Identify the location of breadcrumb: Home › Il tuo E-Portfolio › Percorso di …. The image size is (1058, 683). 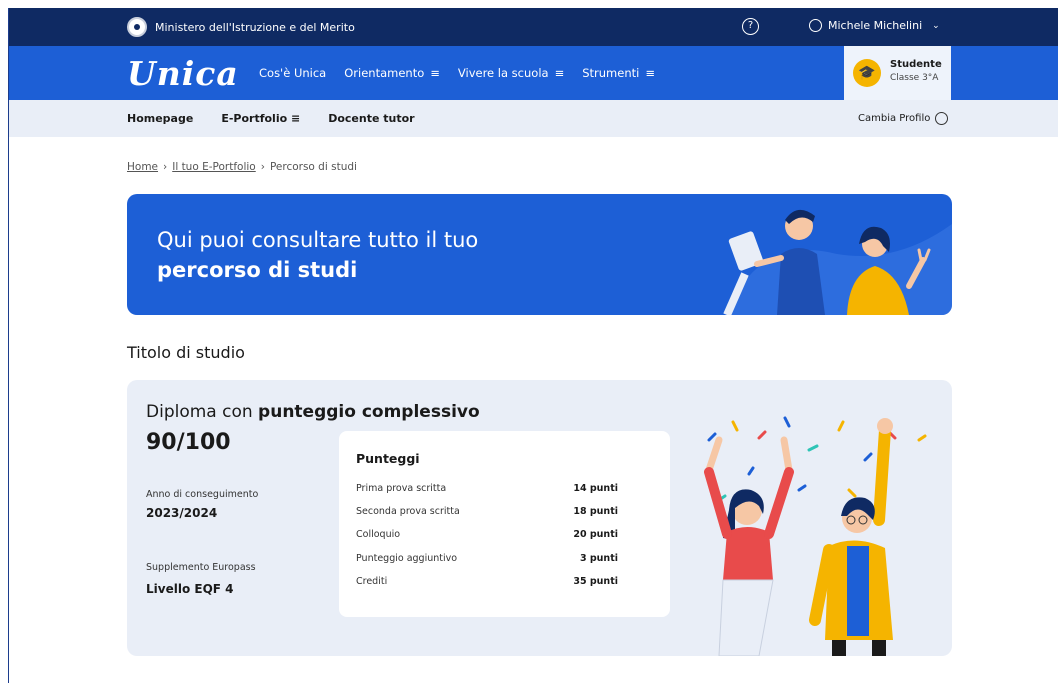
(242, 167).